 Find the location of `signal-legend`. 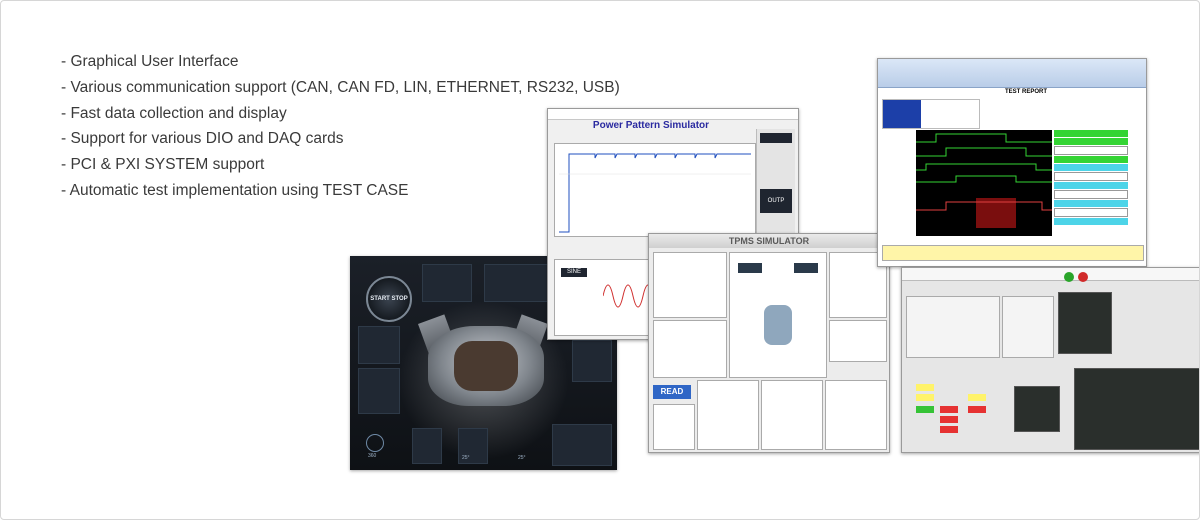

signal-legend is located at coordinates (1091, 178).